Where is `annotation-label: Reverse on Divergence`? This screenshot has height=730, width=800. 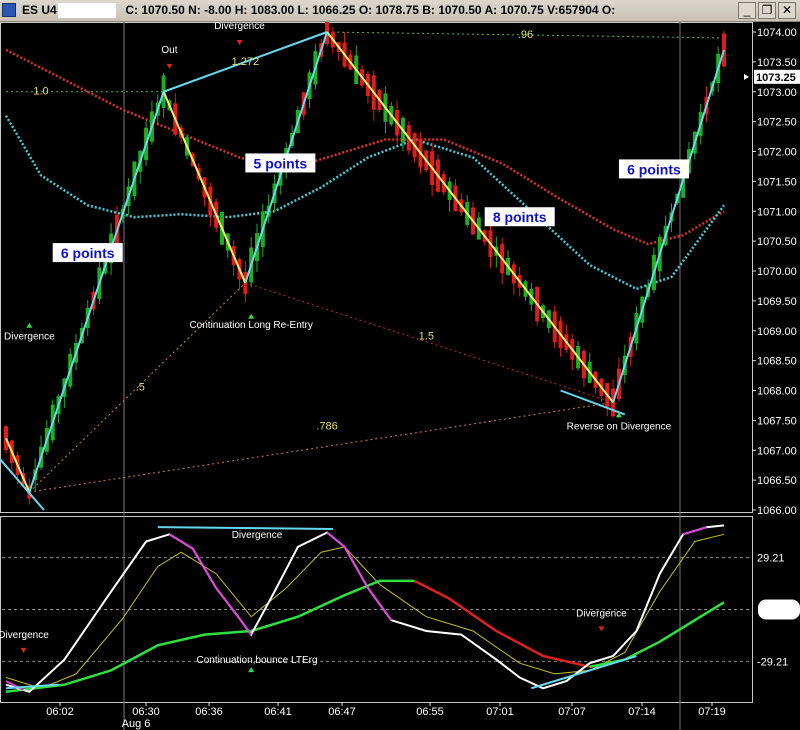 annotation-label: Reverse on Divergence is located at coordinates (619, 426).